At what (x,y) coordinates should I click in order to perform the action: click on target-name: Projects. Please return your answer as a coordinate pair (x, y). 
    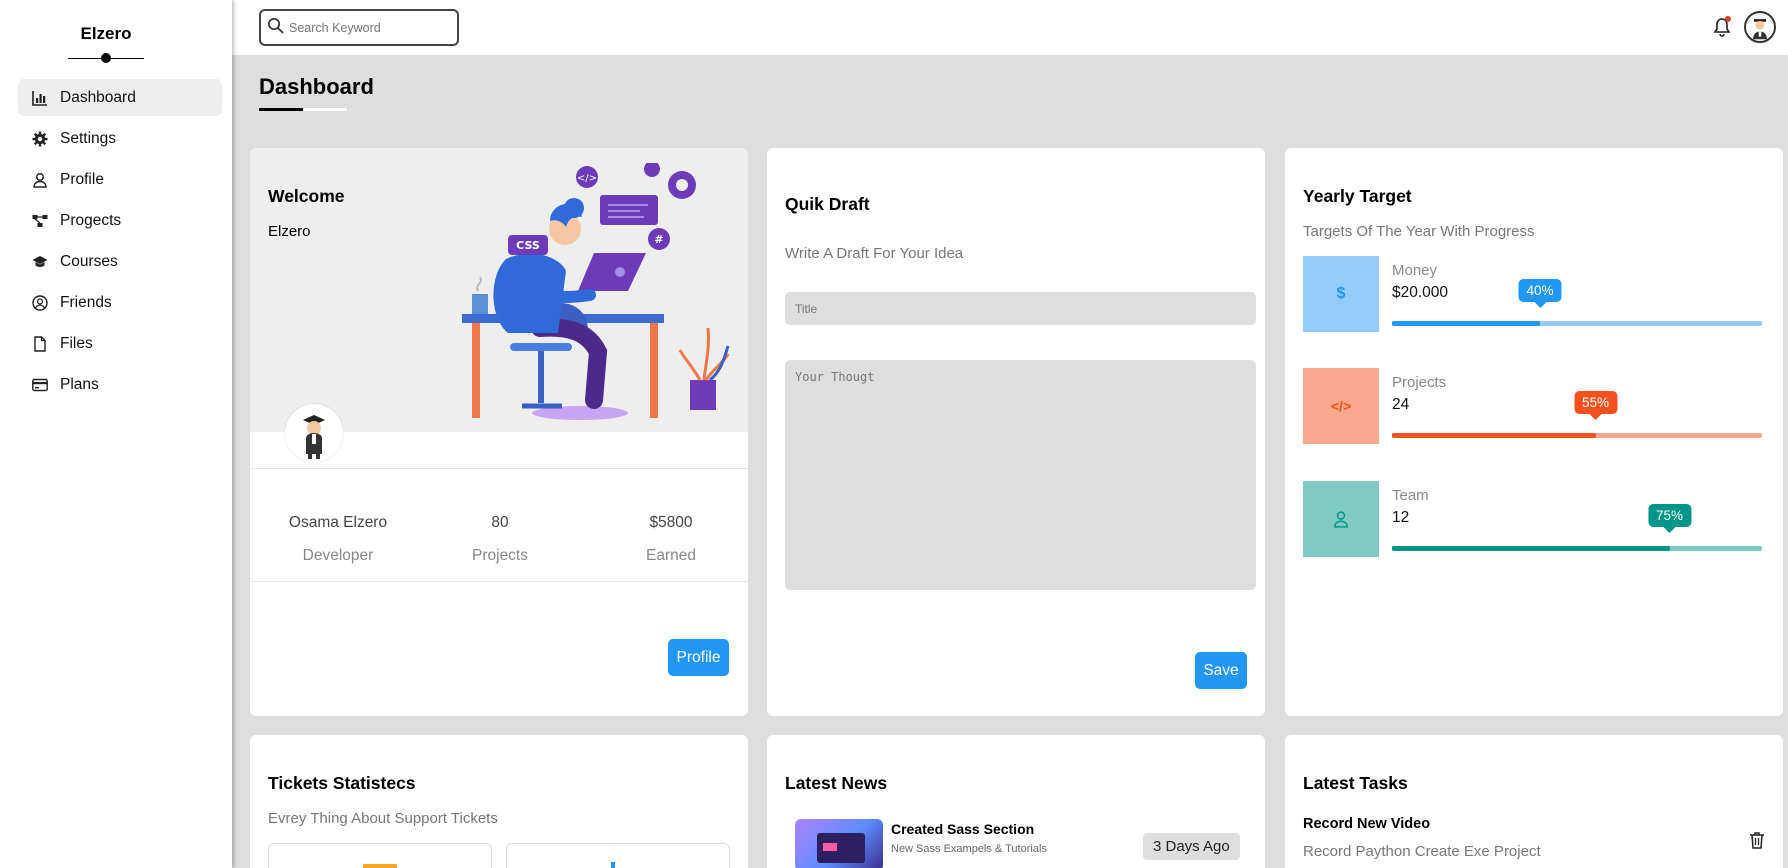
    Looking at the image, I should click on (1419, 382).